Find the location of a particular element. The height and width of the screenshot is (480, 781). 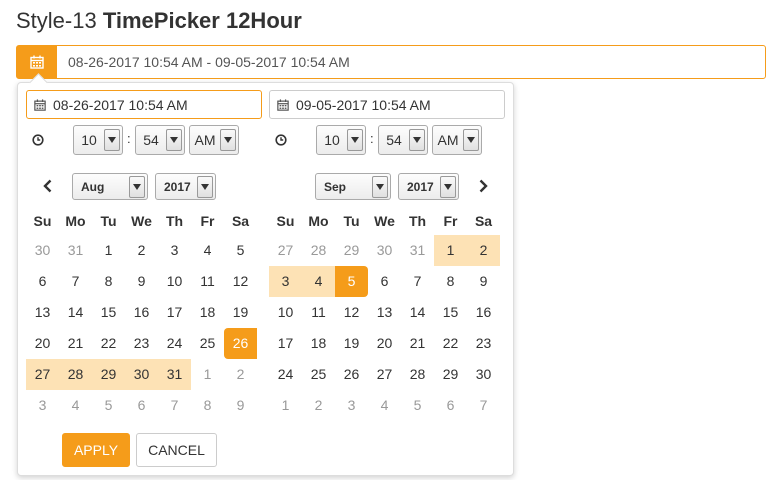

cancel-button: CANCEL is located at coordinates (176, 450).